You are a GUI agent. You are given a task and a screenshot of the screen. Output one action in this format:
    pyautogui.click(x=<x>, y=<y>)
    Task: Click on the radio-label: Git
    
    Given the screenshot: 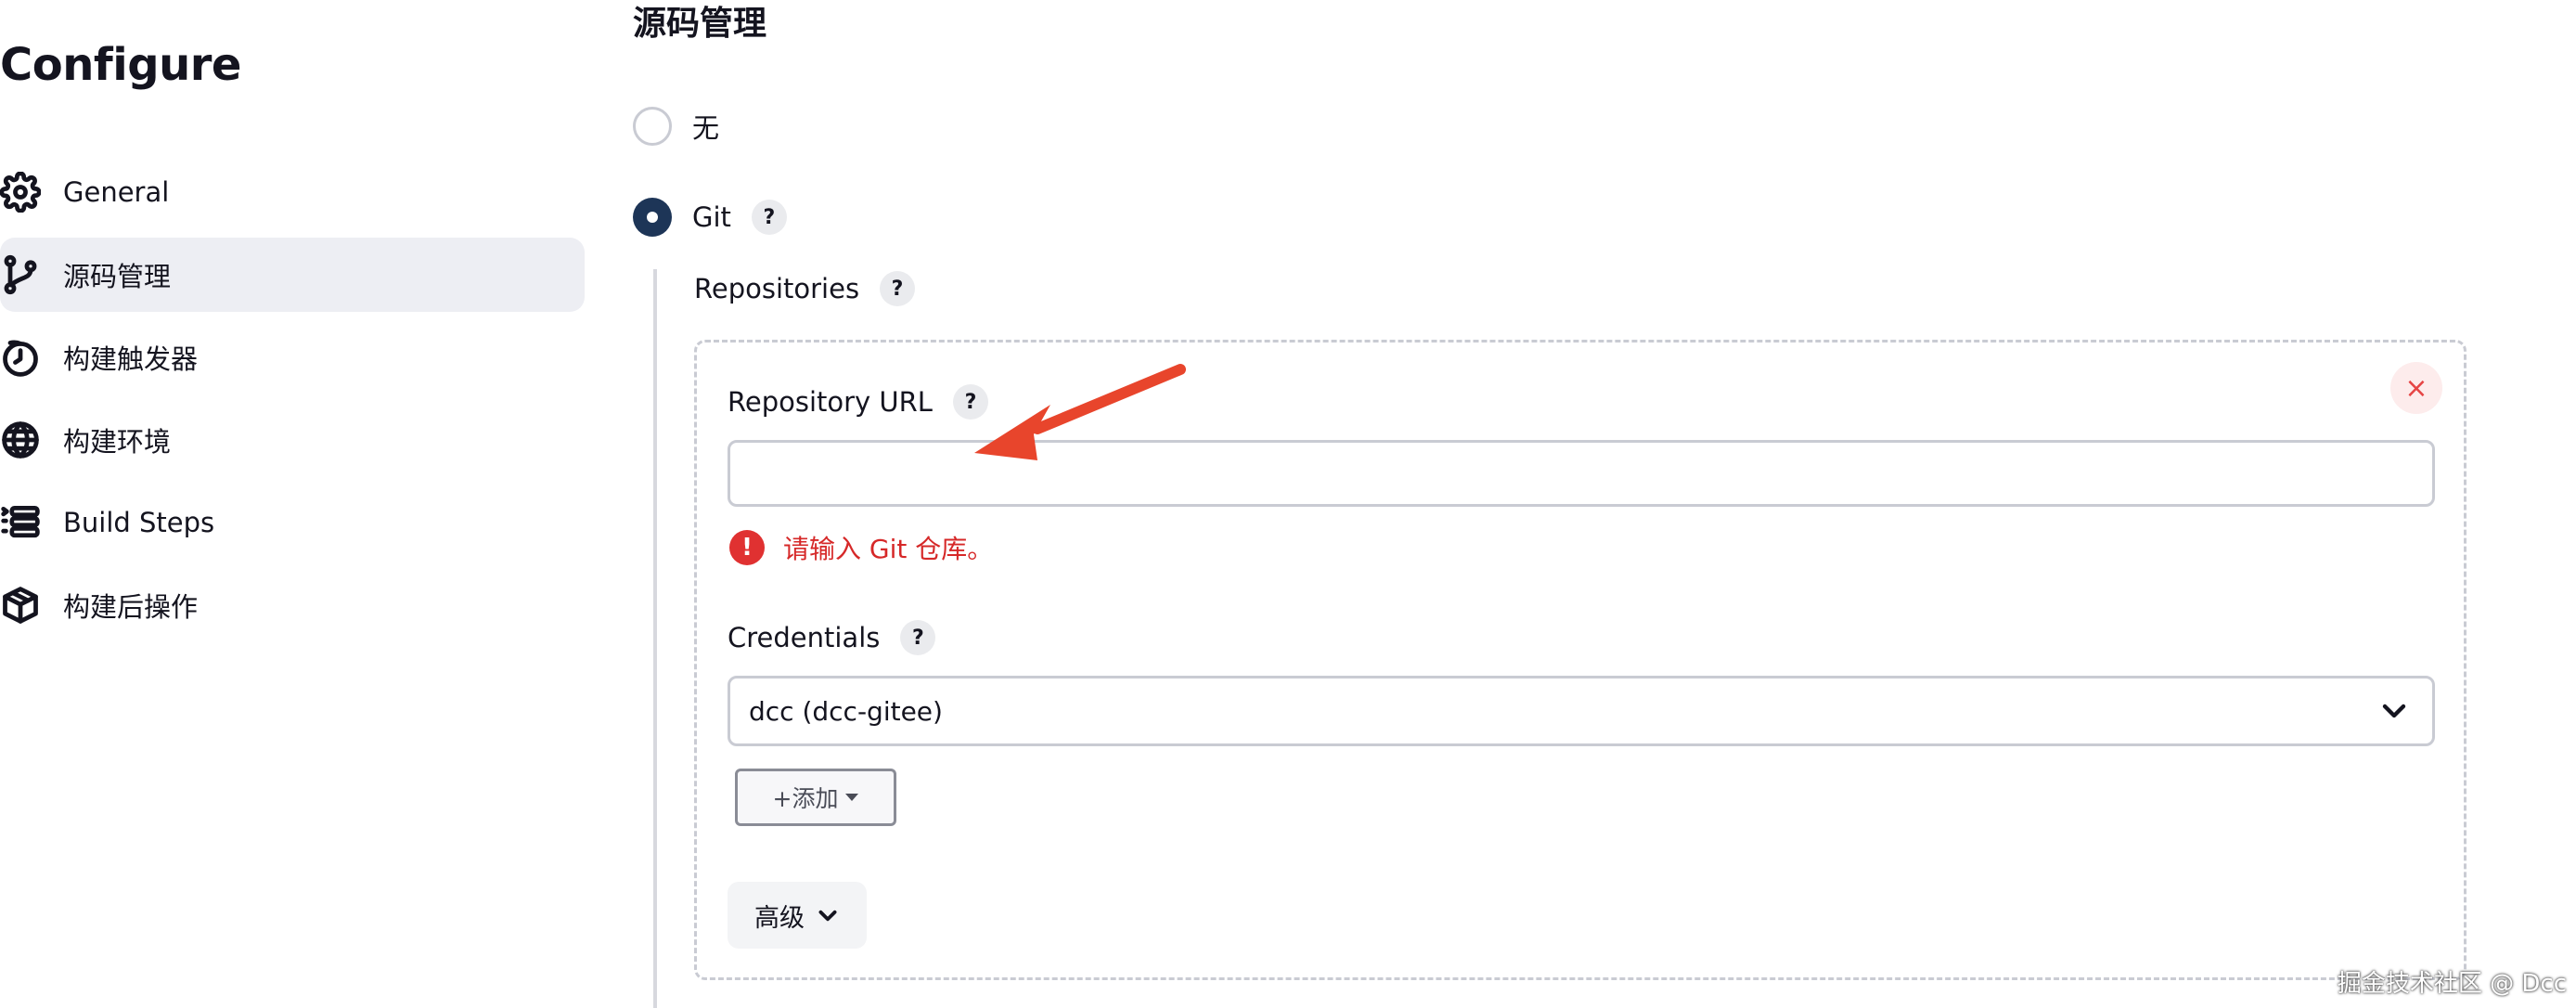 What is the action you would take?
    pyautogui.click(x=711, y=217)
    